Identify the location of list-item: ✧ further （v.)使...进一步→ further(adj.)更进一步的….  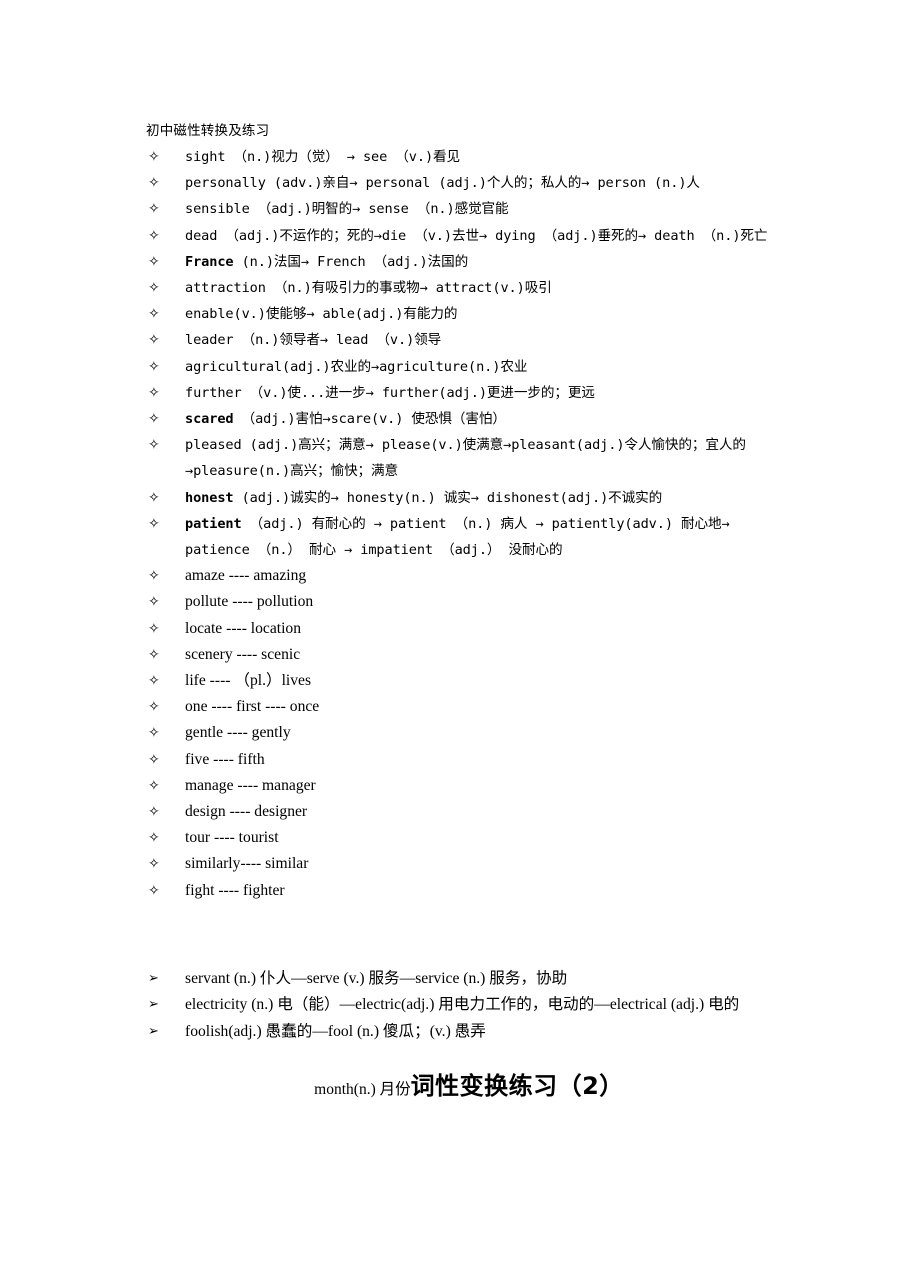
(469, 393).